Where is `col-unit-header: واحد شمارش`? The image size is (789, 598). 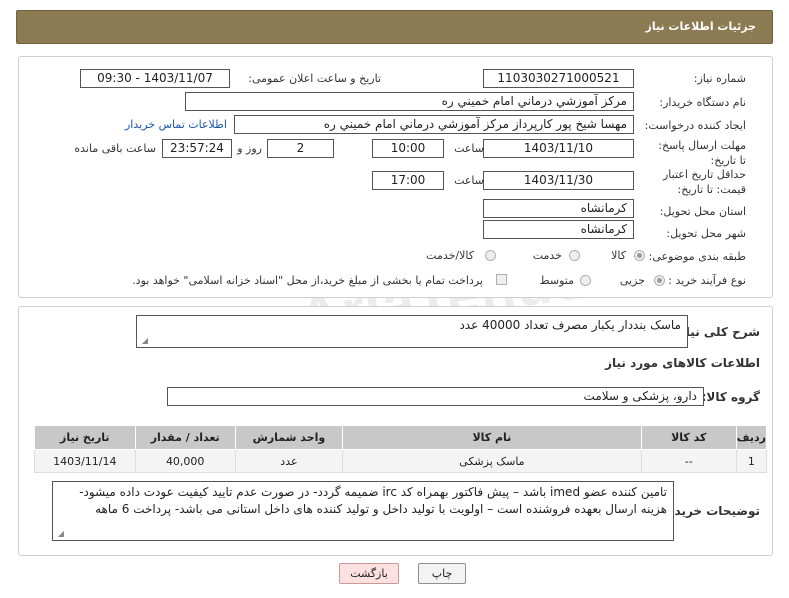
col-unit-header: واحد شمارش is located at coordinates (289, 437).